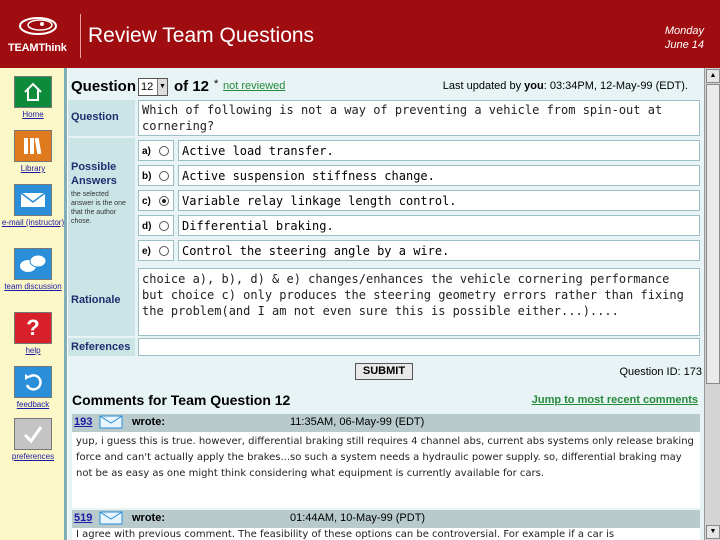  What do you see at coordinates (439, 200) in the screenshot?
I see `answer-text: Variable relay linkage length control.` at bounding box center [439, 200].